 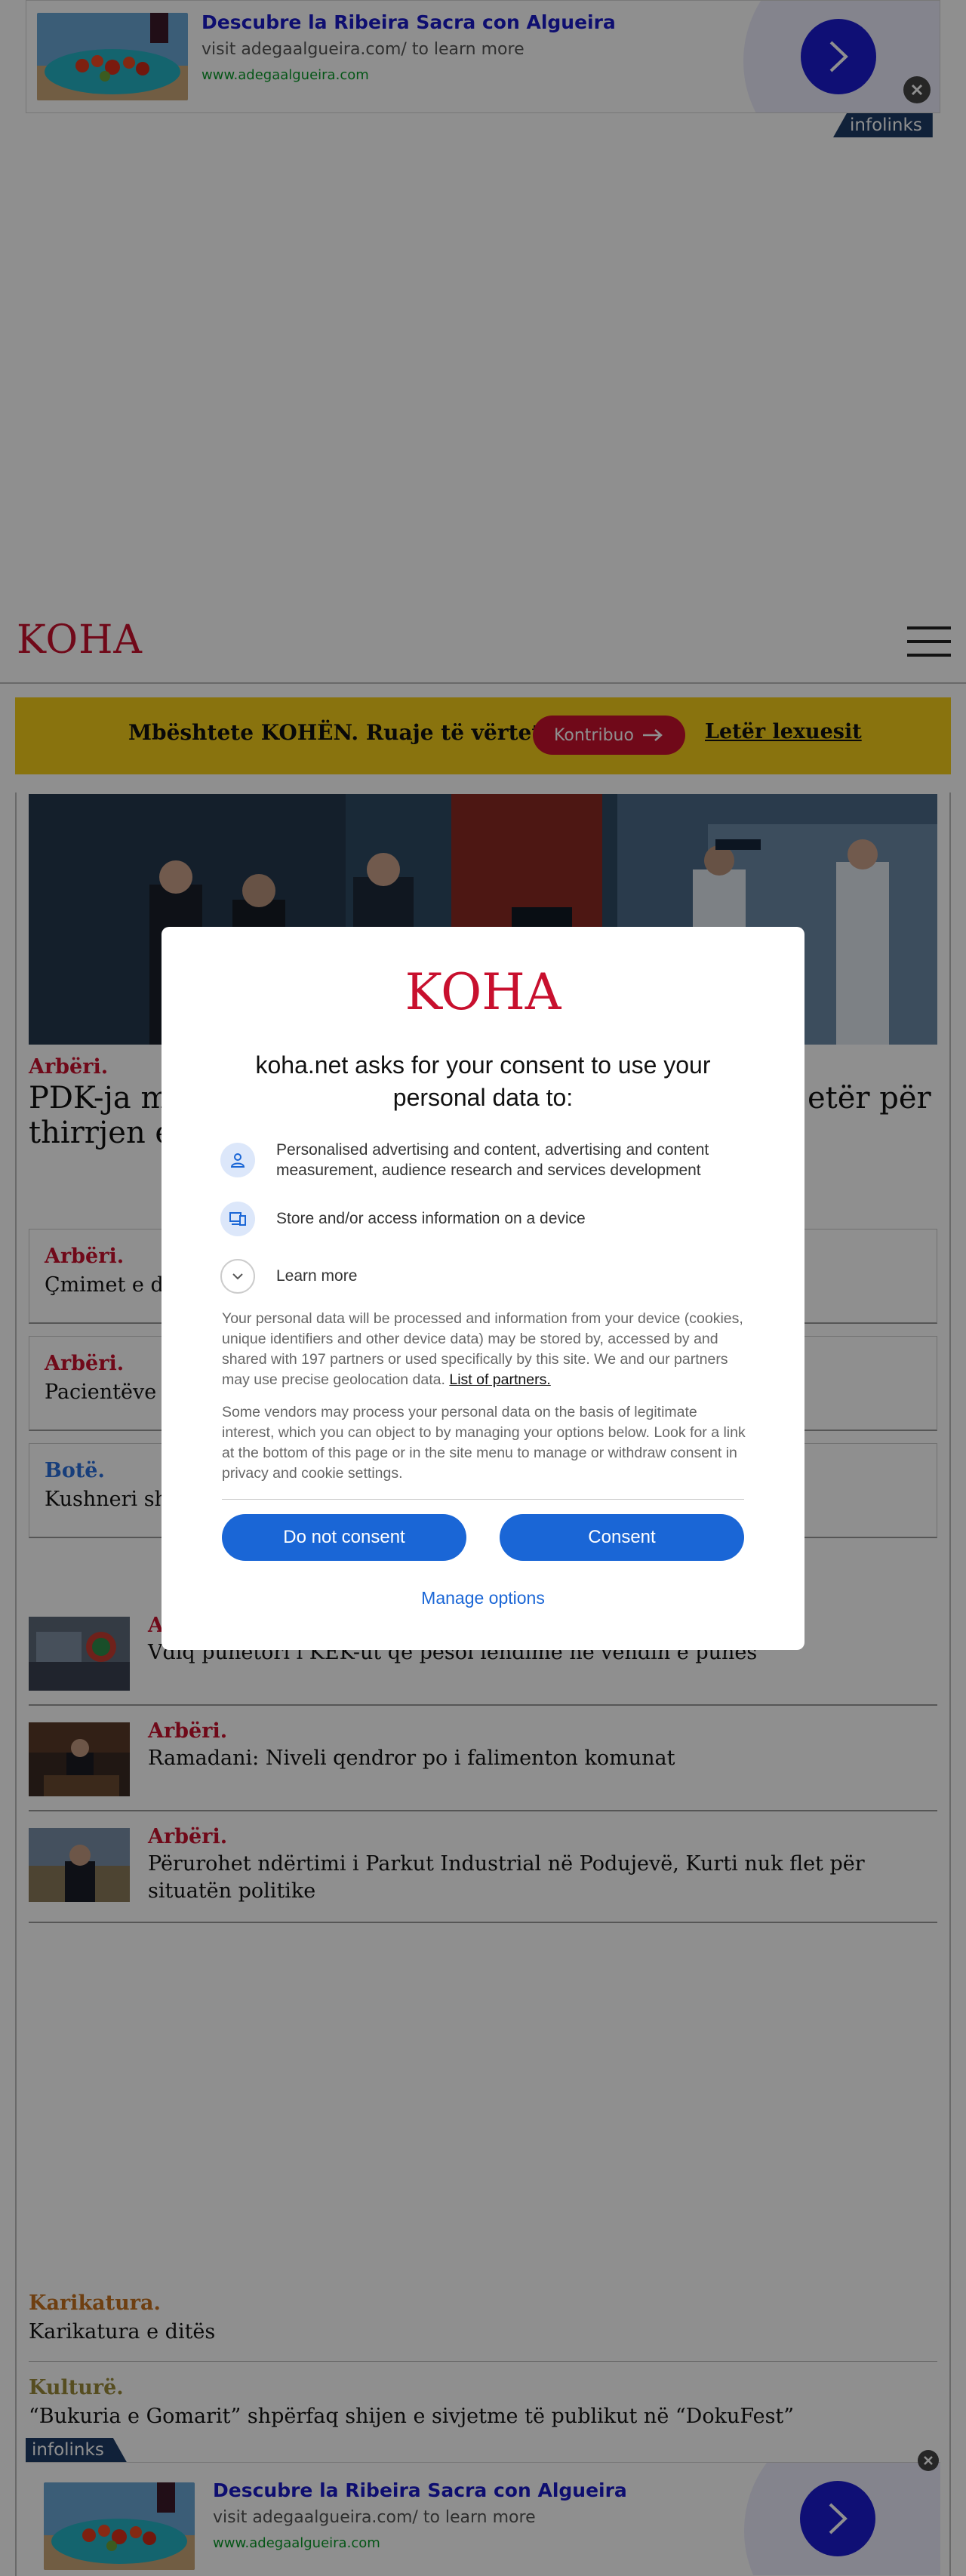 What do you see at coordinates (237, 1276) in the screenshot?
I see `chevron-down-icon` at bounding box center [237, 1276].